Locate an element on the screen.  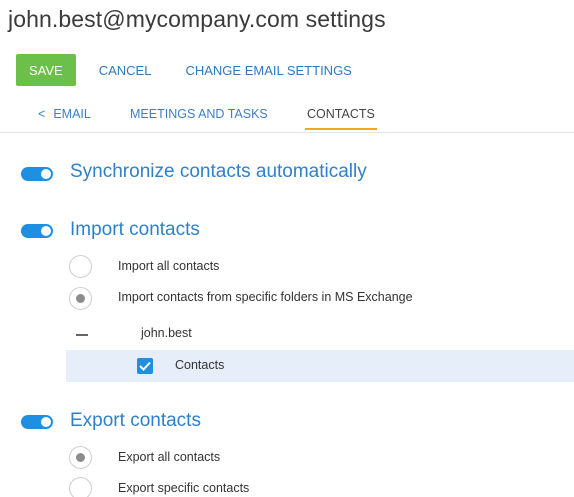
import-all-label: Import all contacts is located at coordinates (169, 266).